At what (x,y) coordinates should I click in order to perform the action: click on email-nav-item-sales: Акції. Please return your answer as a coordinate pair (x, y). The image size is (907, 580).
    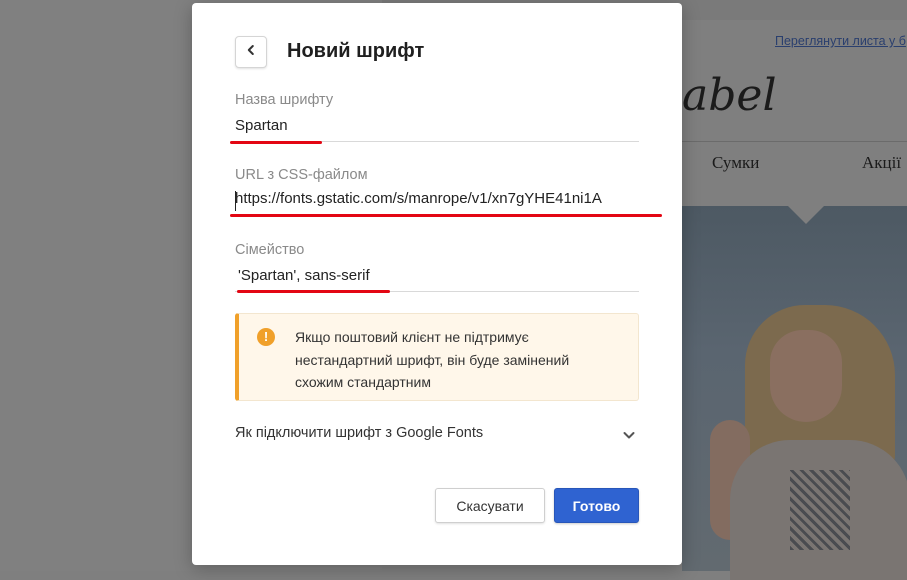
    Looking at the image, I should click on (882, 162).